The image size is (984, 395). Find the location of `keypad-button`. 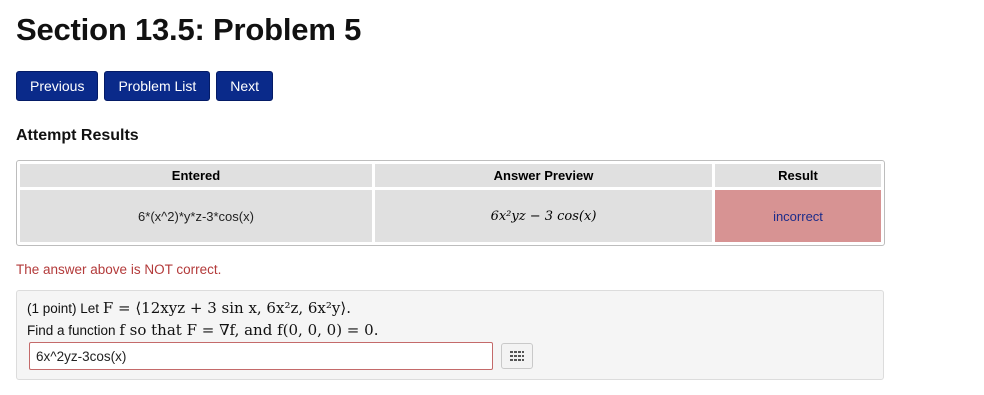

keypad-button is located at coordinates (517, 356).